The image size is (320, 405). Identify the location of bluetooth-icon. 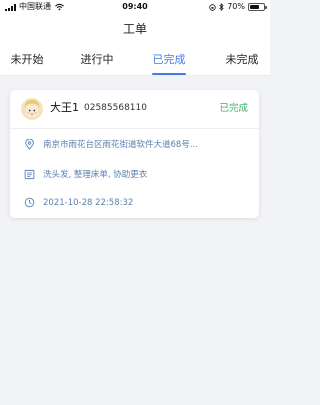
(221, 7).